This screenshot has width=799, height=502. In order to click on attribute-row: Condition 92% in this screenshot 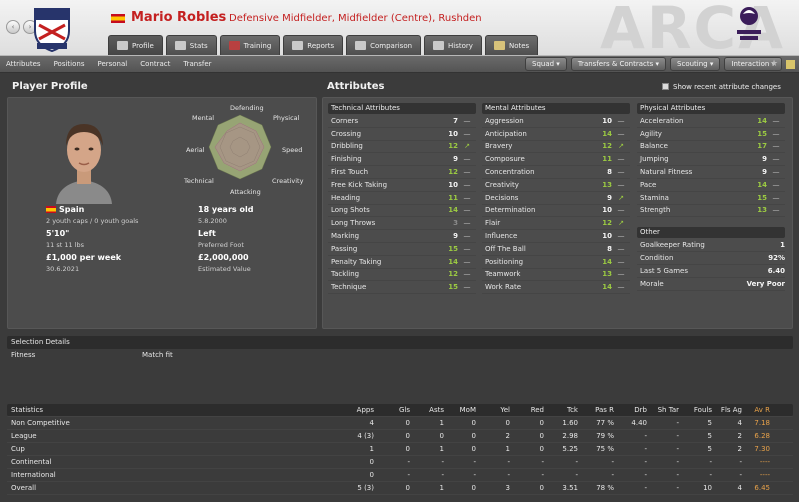, I will do `click(711, 258)`.